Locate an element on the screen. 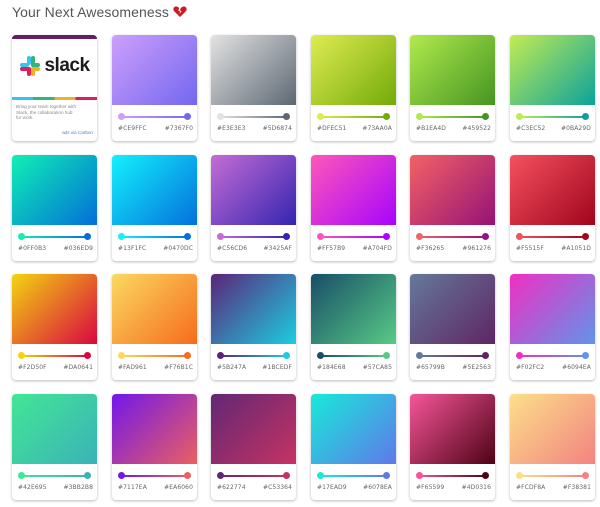  color-codes: #FCDF8A #F38381 is located at coordinates (553, 487).